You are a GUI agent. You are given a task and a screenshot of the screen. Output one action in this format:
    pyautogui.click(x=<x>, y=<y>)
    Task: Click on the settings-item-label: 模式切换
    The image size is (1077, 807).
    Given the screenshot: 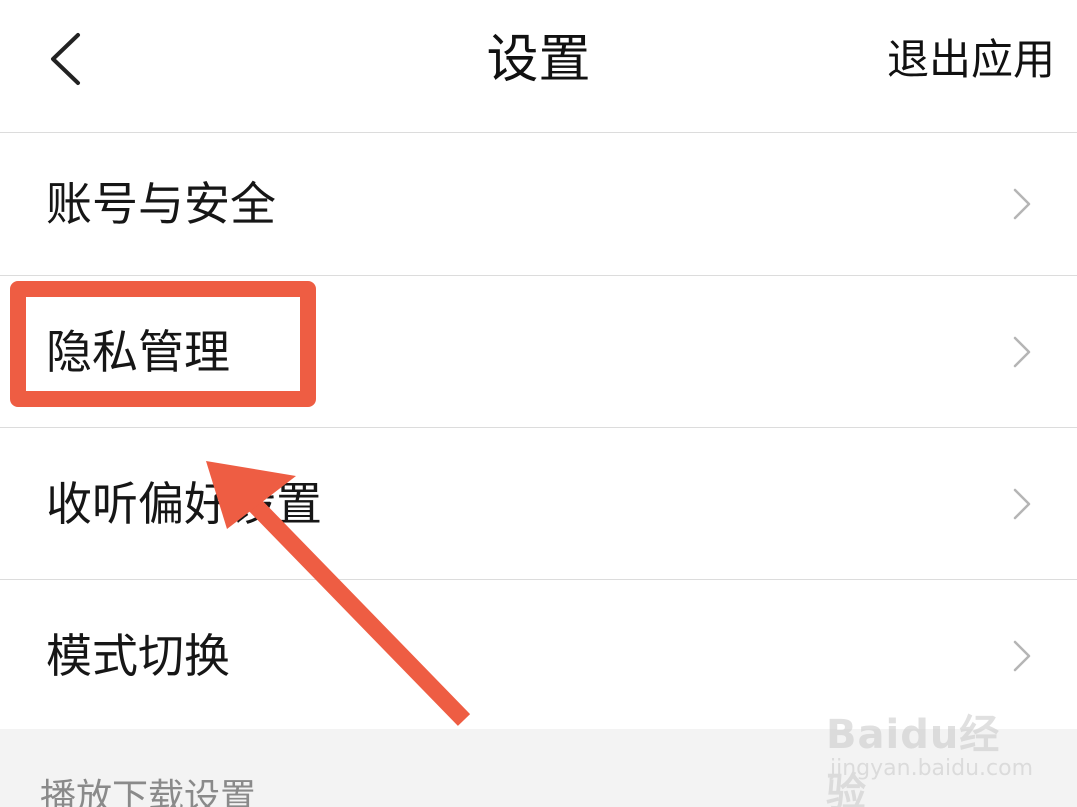 What is the action you would take?
    pyautogui.click(x=138, y=655)
    